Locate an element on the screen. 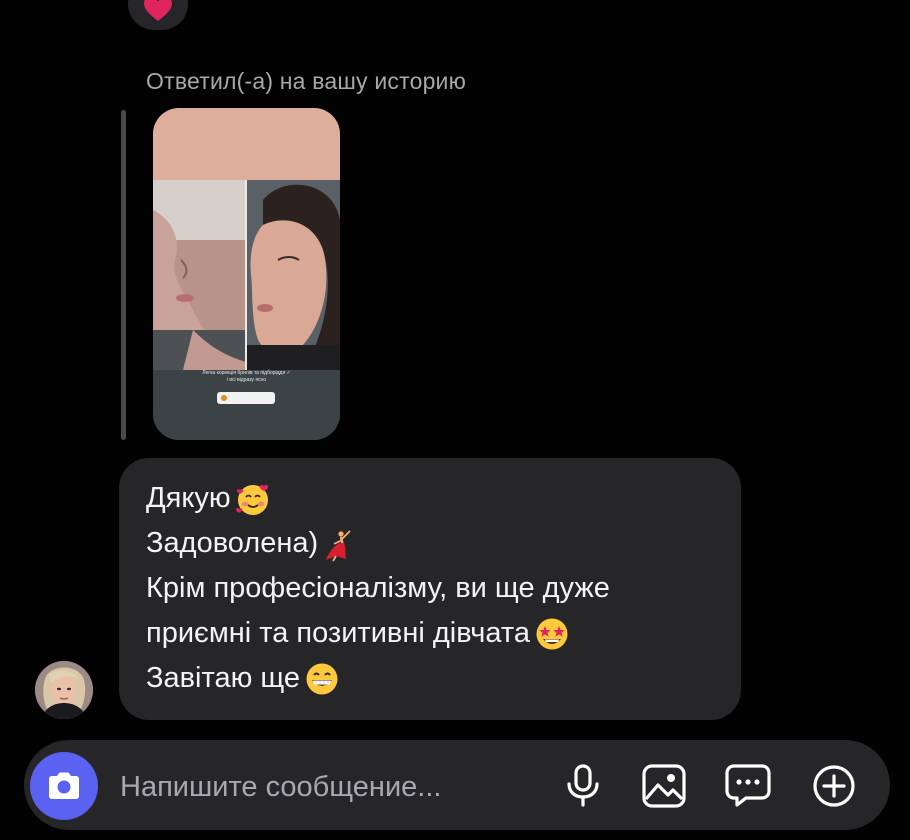 The height and width of the screenshot is (840, 910). message-line-text: приємні та позитивні дівчата is located at coordinates (338, 633).